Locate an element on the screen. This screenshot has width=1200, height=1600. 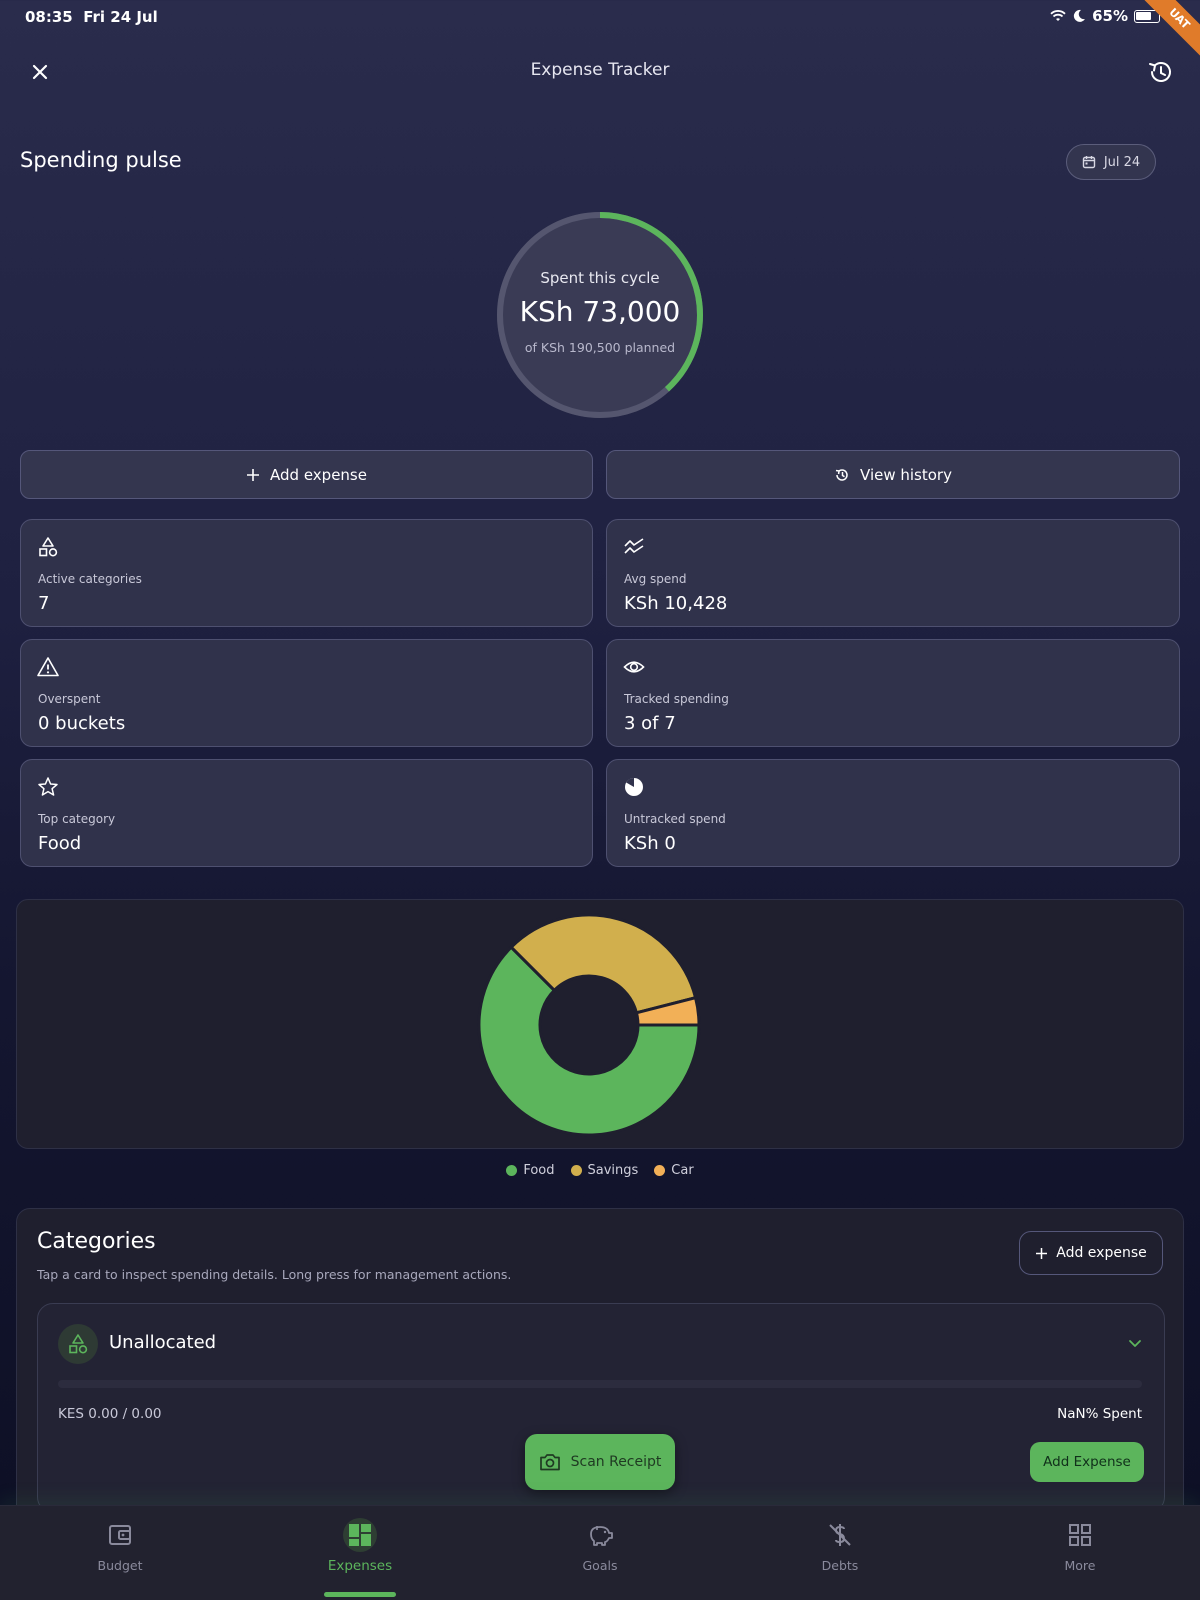
camera-icon is located at coordinates (549, 1462).